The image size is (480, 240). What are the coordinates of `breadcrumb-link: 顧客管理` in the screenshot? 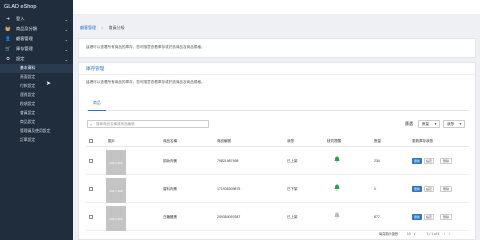 It's located at (88, 27).